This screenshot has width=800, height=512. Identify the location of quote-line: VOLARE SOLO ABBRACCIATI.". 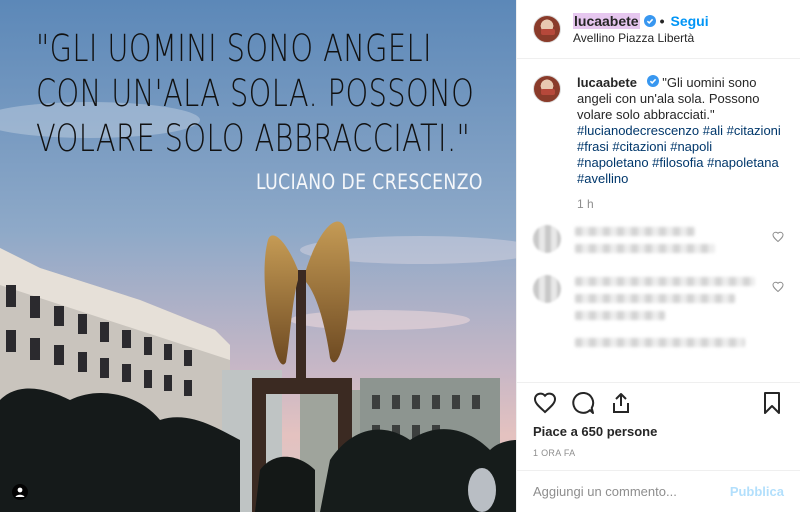
(253, 138).